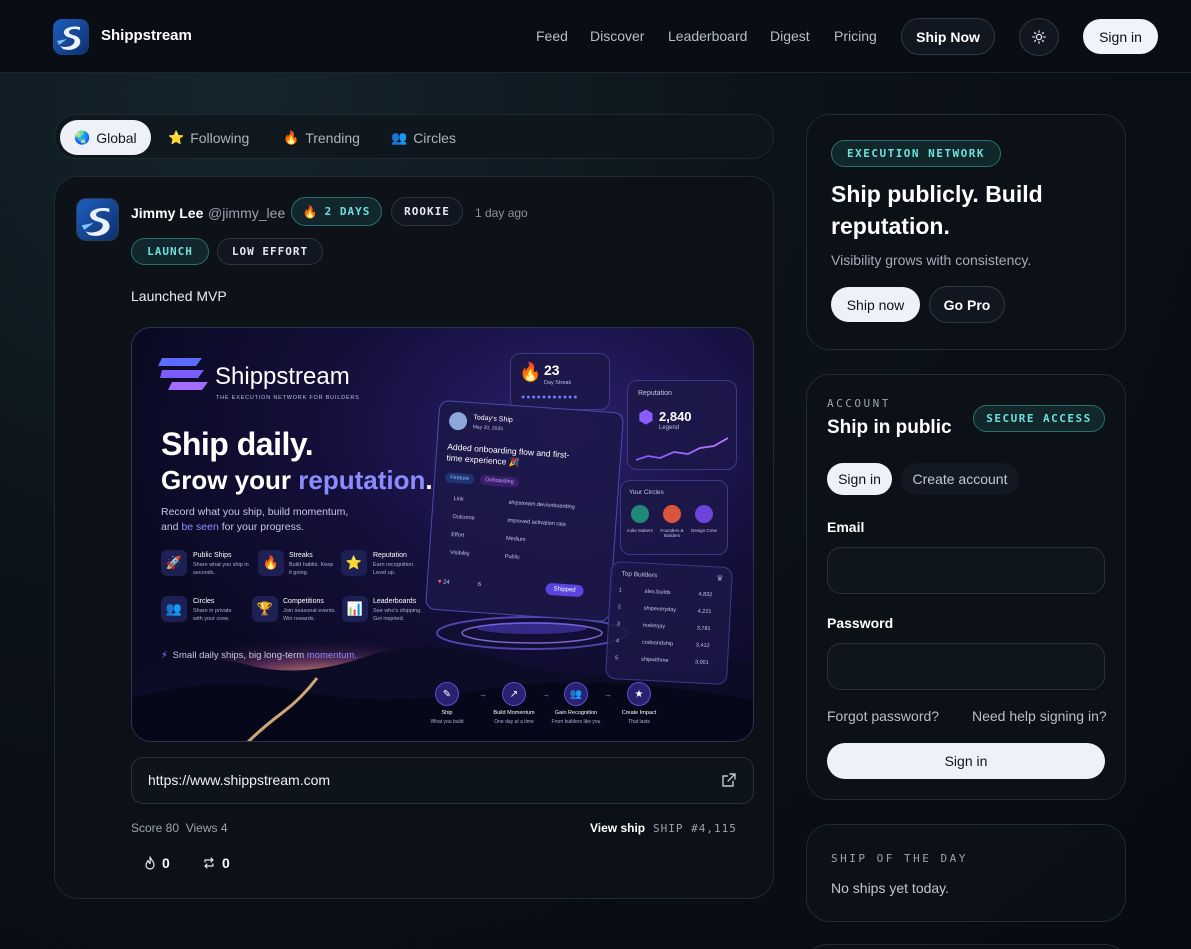 The height and width of the screenshot is (949, 1191). Describe the element at coordinates (282, 376) in the screenshot. I see `preview-brand: Shippstream` at that location.